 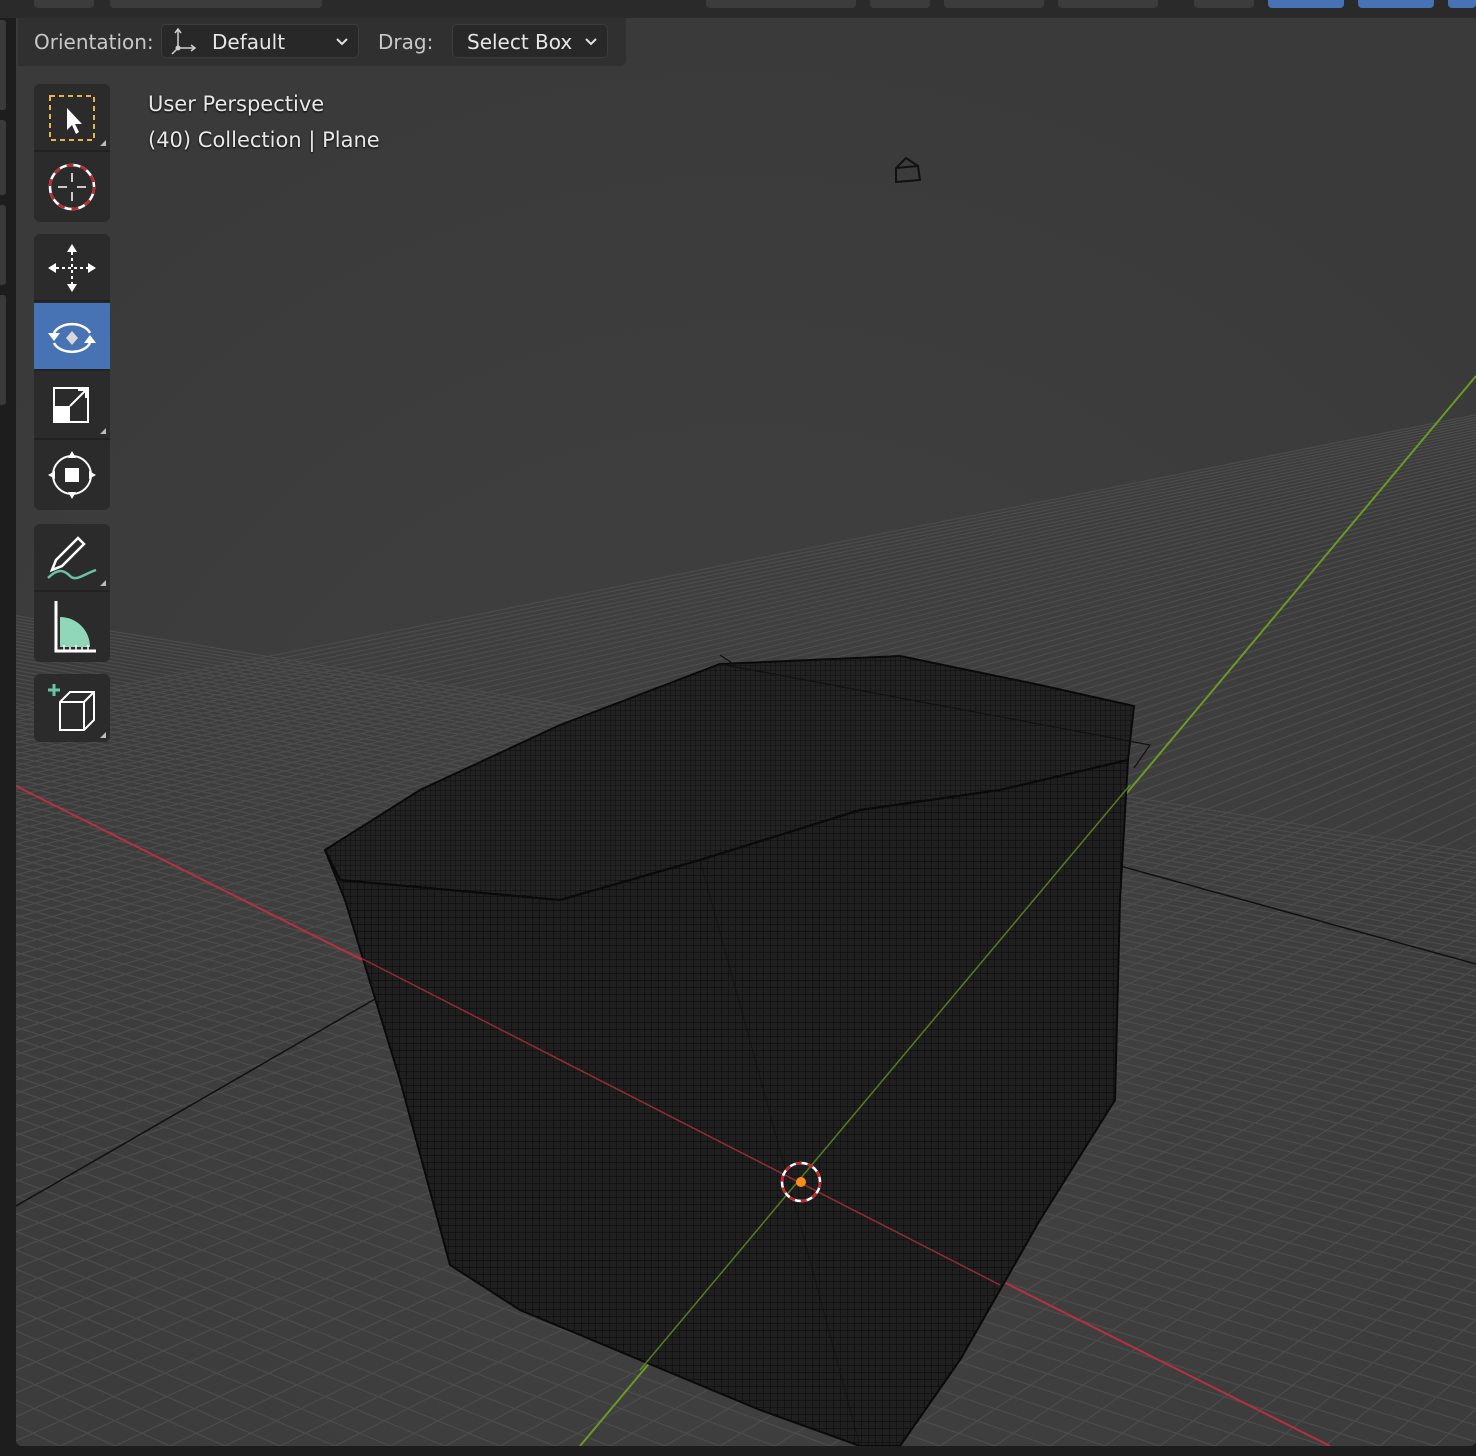 I want to click on drag-label: Drag:, so click(x=406, y=42).